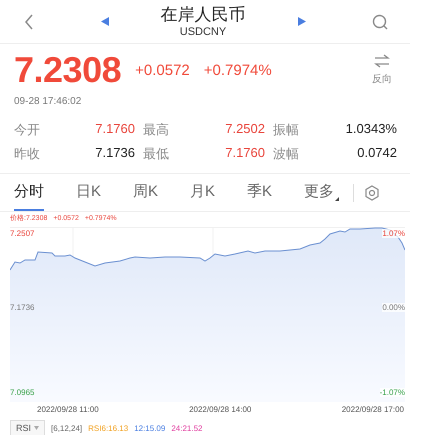  Describe the element at coordinates (68, 409) in the screenshot. I see `time-label: 2022/09/28 11:00` at that location.